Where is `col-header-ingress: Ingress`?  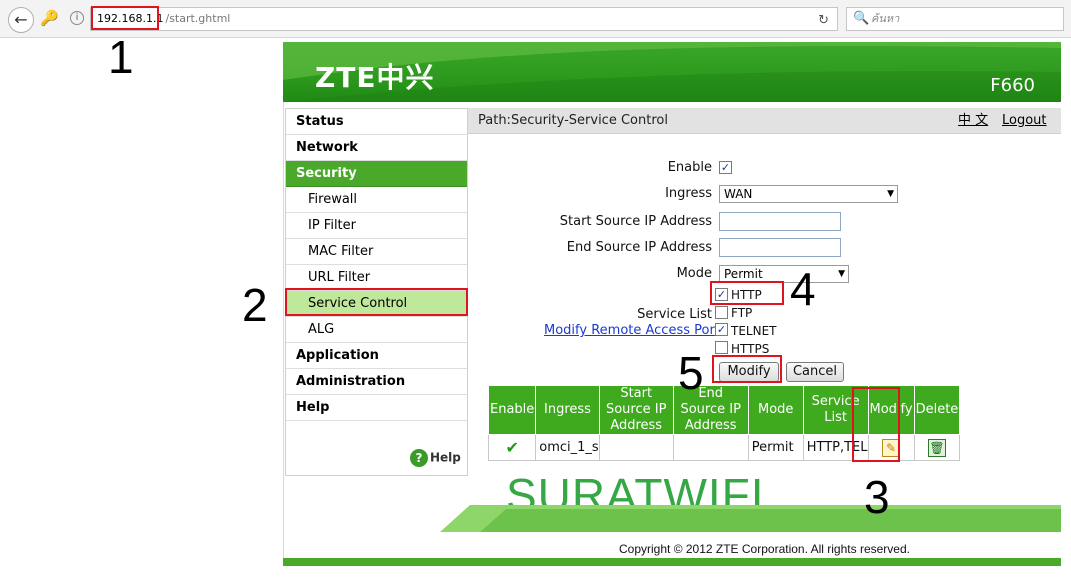
col-header-ingress: Ingress is located at coordinates (567, 410).